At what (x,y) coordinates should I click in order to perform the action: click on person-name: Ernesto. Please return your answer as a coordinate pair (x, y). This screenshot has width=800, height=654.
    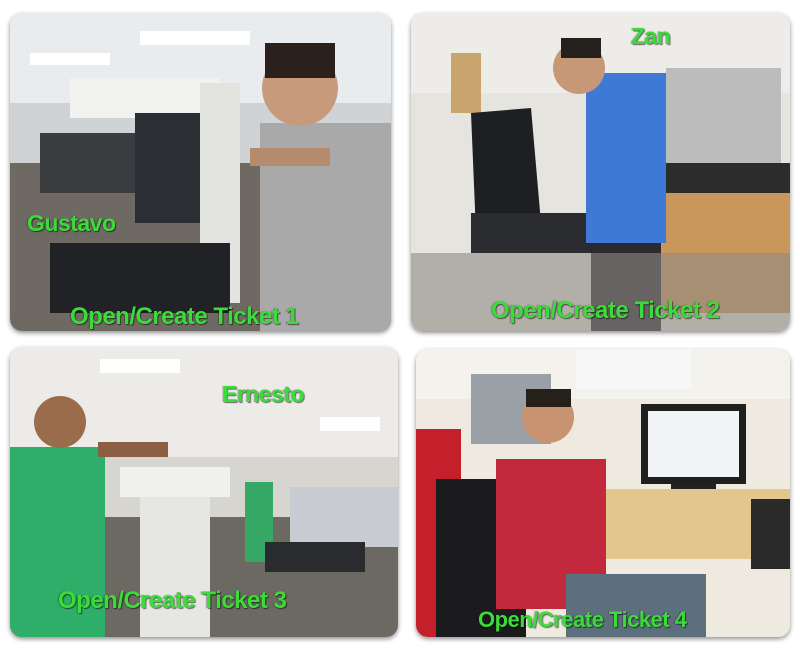
    Looking at the image, I should click on (263, 394).